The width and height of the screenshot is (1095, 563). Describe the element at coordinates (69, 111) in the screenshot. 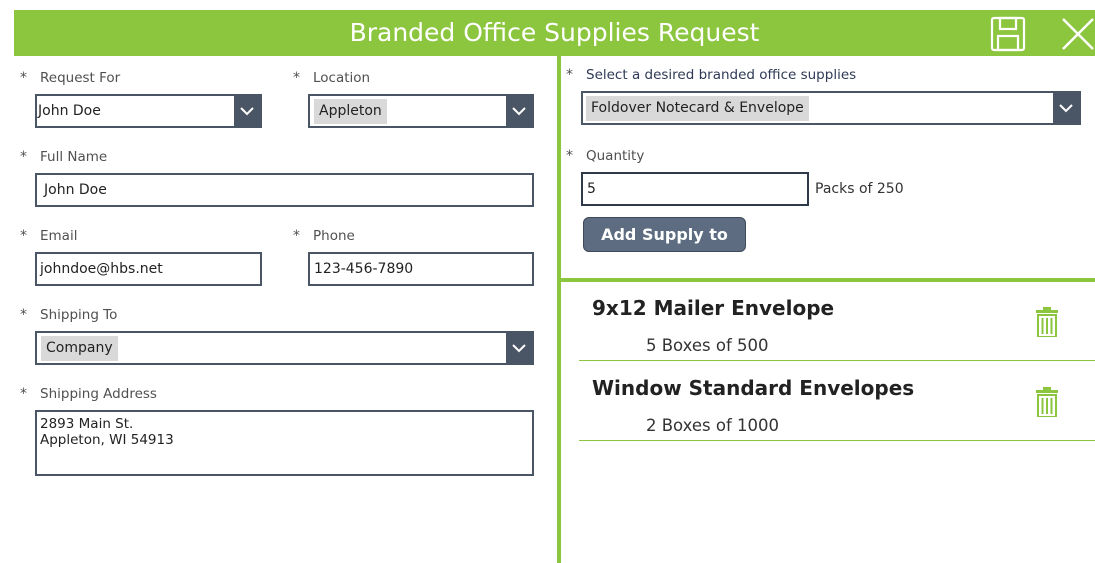

I see `request-for-value: John Doe` at that location.